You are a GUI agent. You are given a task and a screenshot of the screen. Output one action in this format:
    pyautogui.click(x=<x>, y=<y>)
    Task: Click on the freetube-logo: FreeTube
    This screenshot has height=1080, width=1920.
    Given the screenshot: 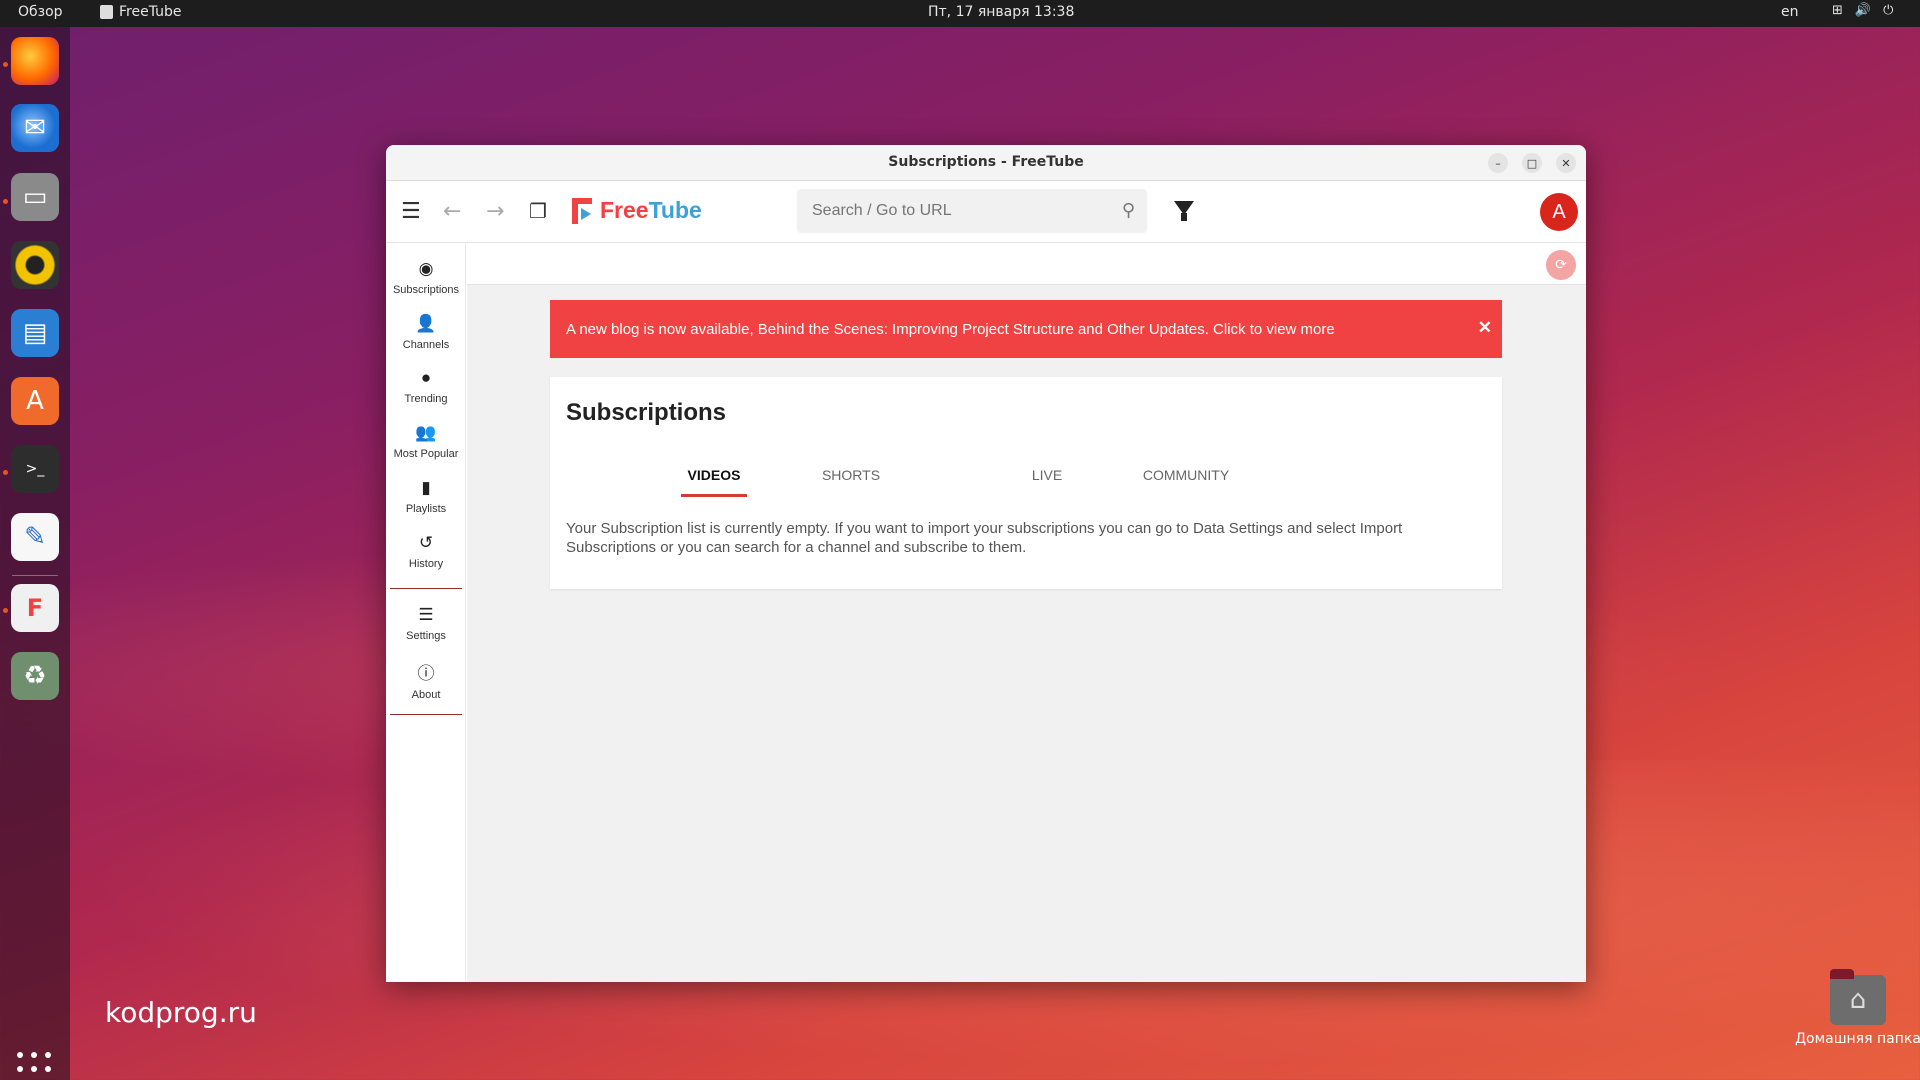 What is the action you would take?
    pyautogui.click(x=637, y=210)
    